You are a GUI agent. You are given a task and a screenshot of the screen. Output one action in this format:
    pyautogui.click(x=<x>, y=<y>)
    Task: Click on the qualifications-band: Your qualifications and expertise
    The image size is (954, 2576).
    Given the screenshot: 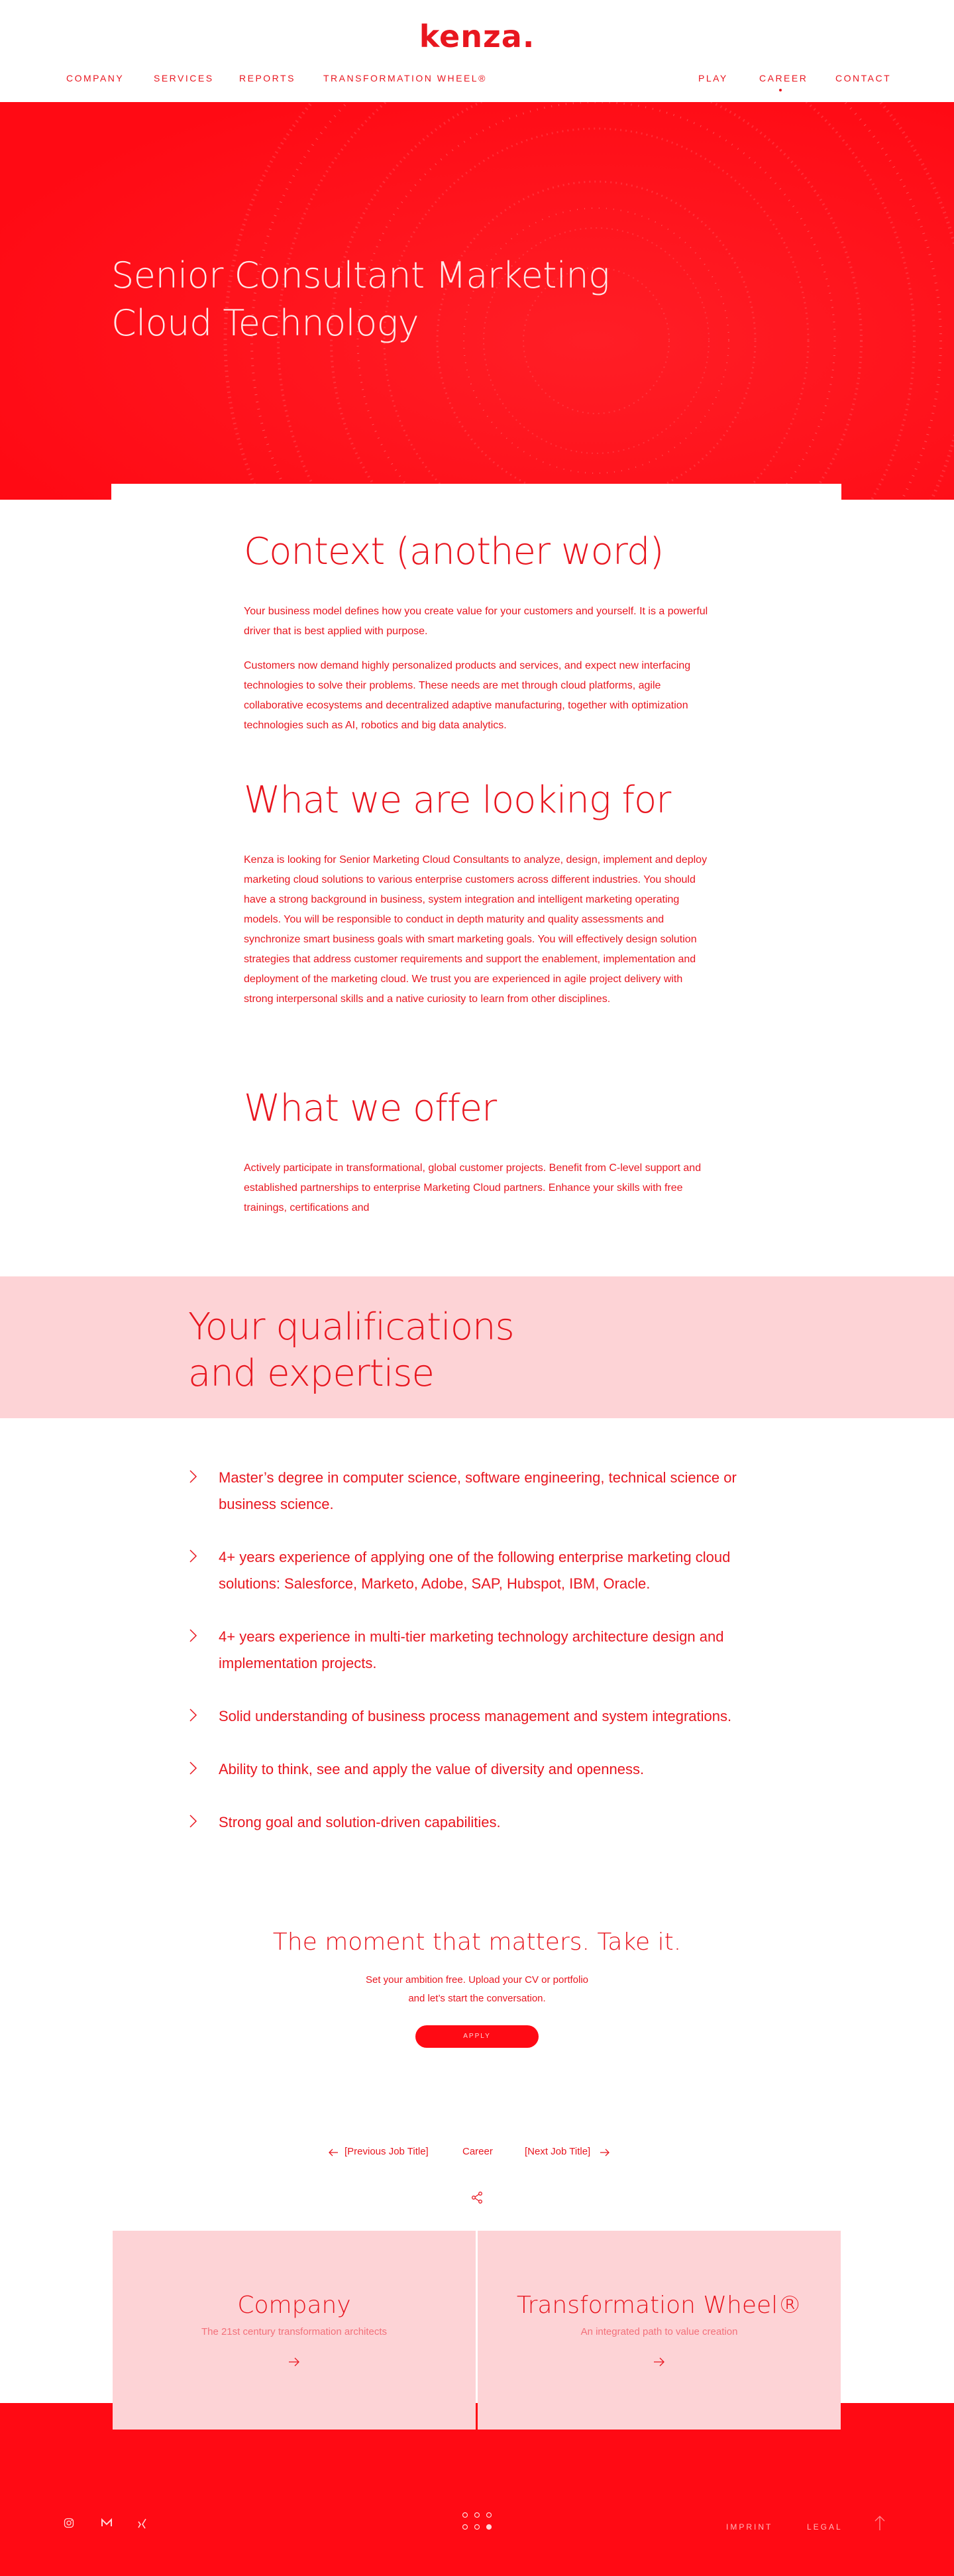 What is the action you would take?
    pyautogui.click(x=477, y=1347)
    